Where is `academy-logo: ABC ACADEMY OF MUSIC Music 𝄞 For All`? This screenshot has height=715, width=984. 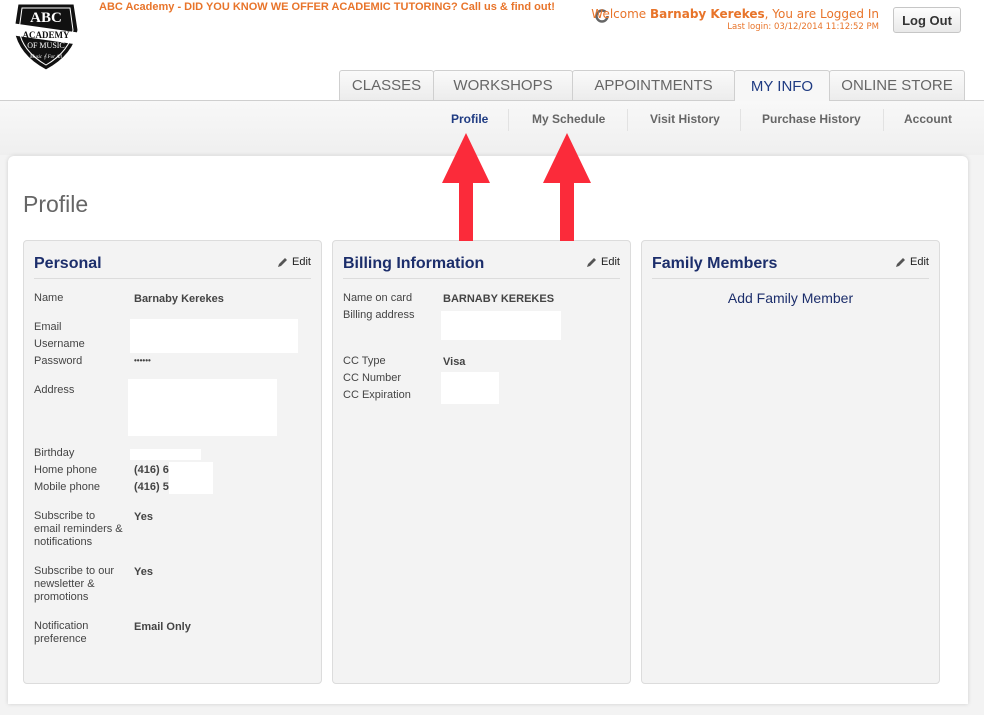 academy-logo: ABC ACADEMY OF MUSIC Music 𝄞 For All is located at coordinates (46, 36).